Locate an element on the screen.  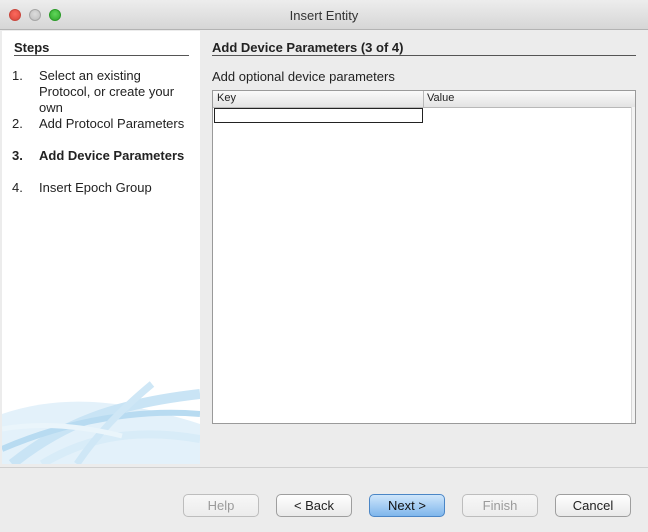
step-label: Add Device Parameters is located at coordinates (112, 155).